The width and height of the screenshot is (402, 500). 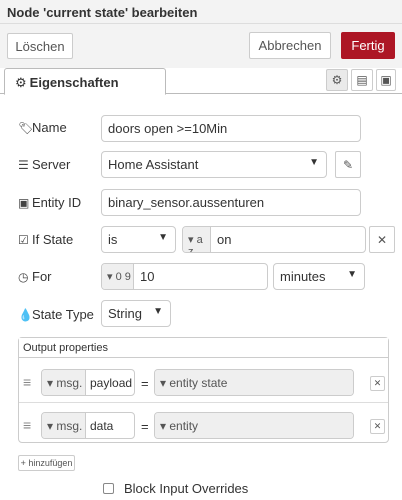 What do you see at coordinates (147, 276) in the screenshot?
I see `for-value: 10` at bounding box center [147, 276].